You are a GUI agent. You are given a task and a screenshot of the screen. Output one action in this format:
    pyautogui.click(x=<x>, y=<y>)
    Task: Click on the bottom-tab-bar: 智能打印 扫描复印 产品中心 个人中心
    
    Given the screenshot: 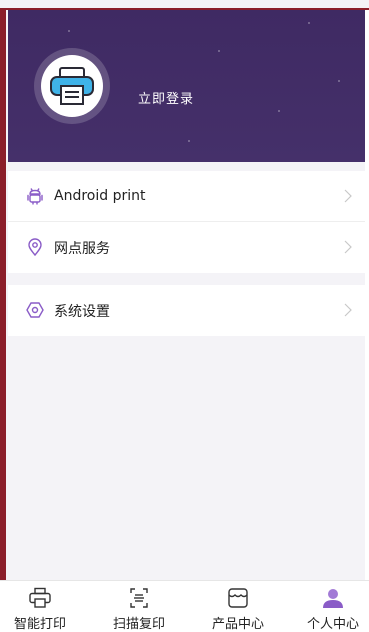 What is the action you would take?
    pyautogui.click(x=184, y=606)
    